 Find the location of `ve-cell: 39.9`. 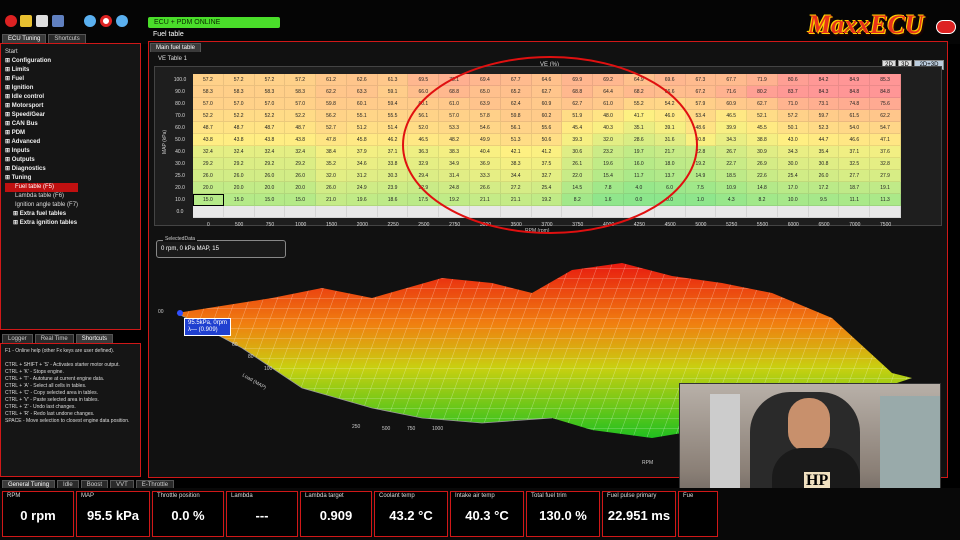

ve-cell: 39.9 is located at coordinates (732, 128).